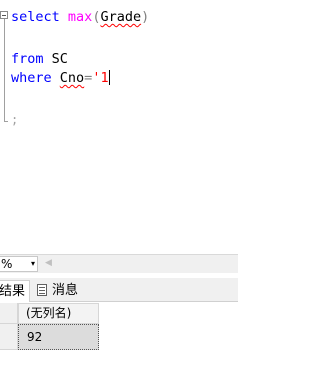 Image resolution: width=320 pixels, height=369 pixels. What do you see at coordinates (15, 120) in the screenshot?
I see `statement-terminator: ;` at bounding box center [15, 120].